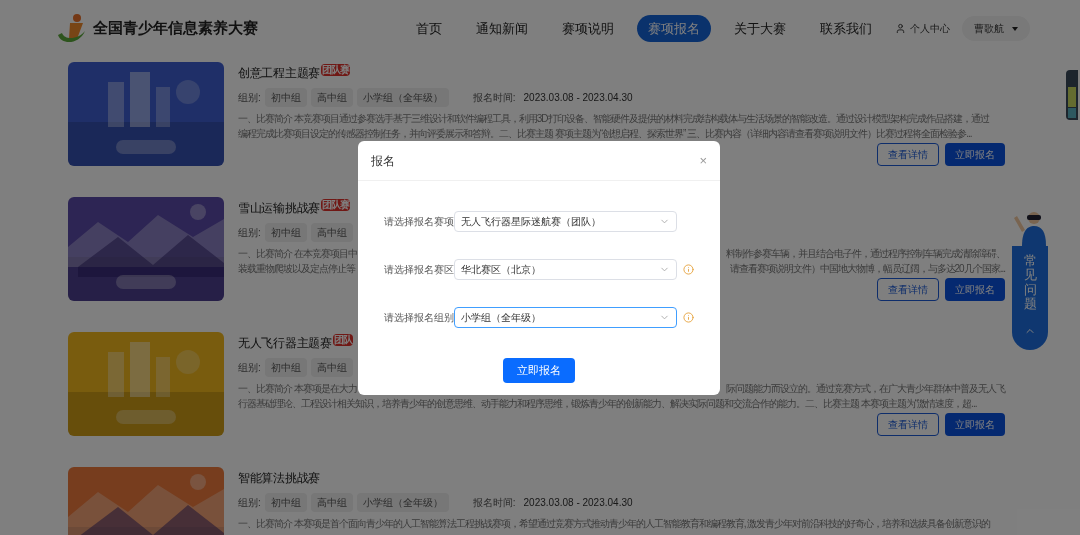  Describe the element at coordinates (383, 161) in the screenshot. I see `dialog-title: 报名` at that location.